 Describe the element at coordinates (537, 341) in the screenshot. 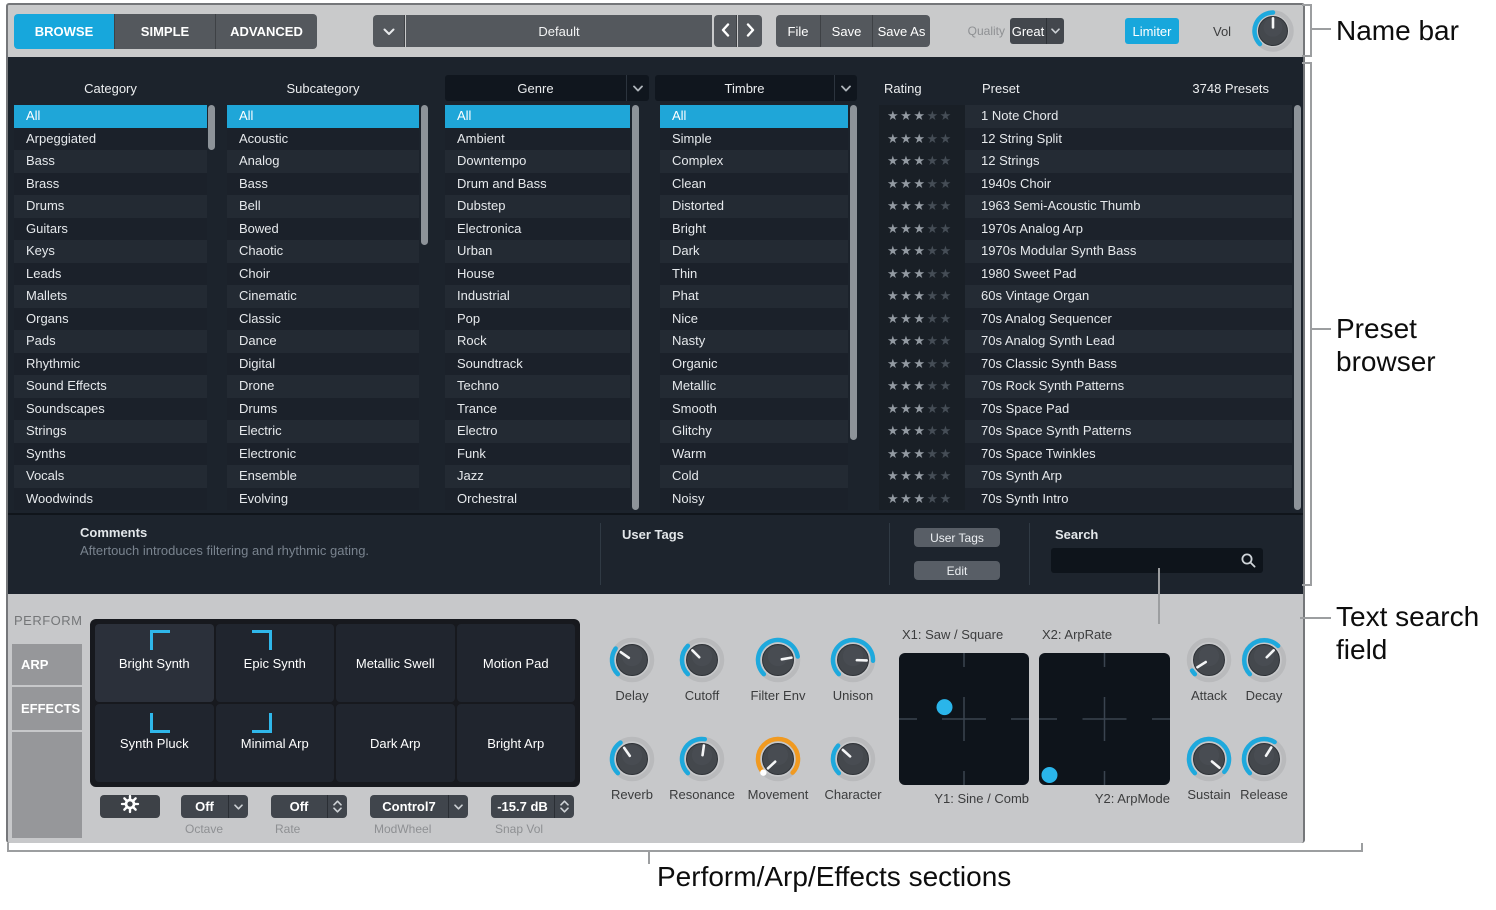

I see `list-item-rock: Rock` at that location.